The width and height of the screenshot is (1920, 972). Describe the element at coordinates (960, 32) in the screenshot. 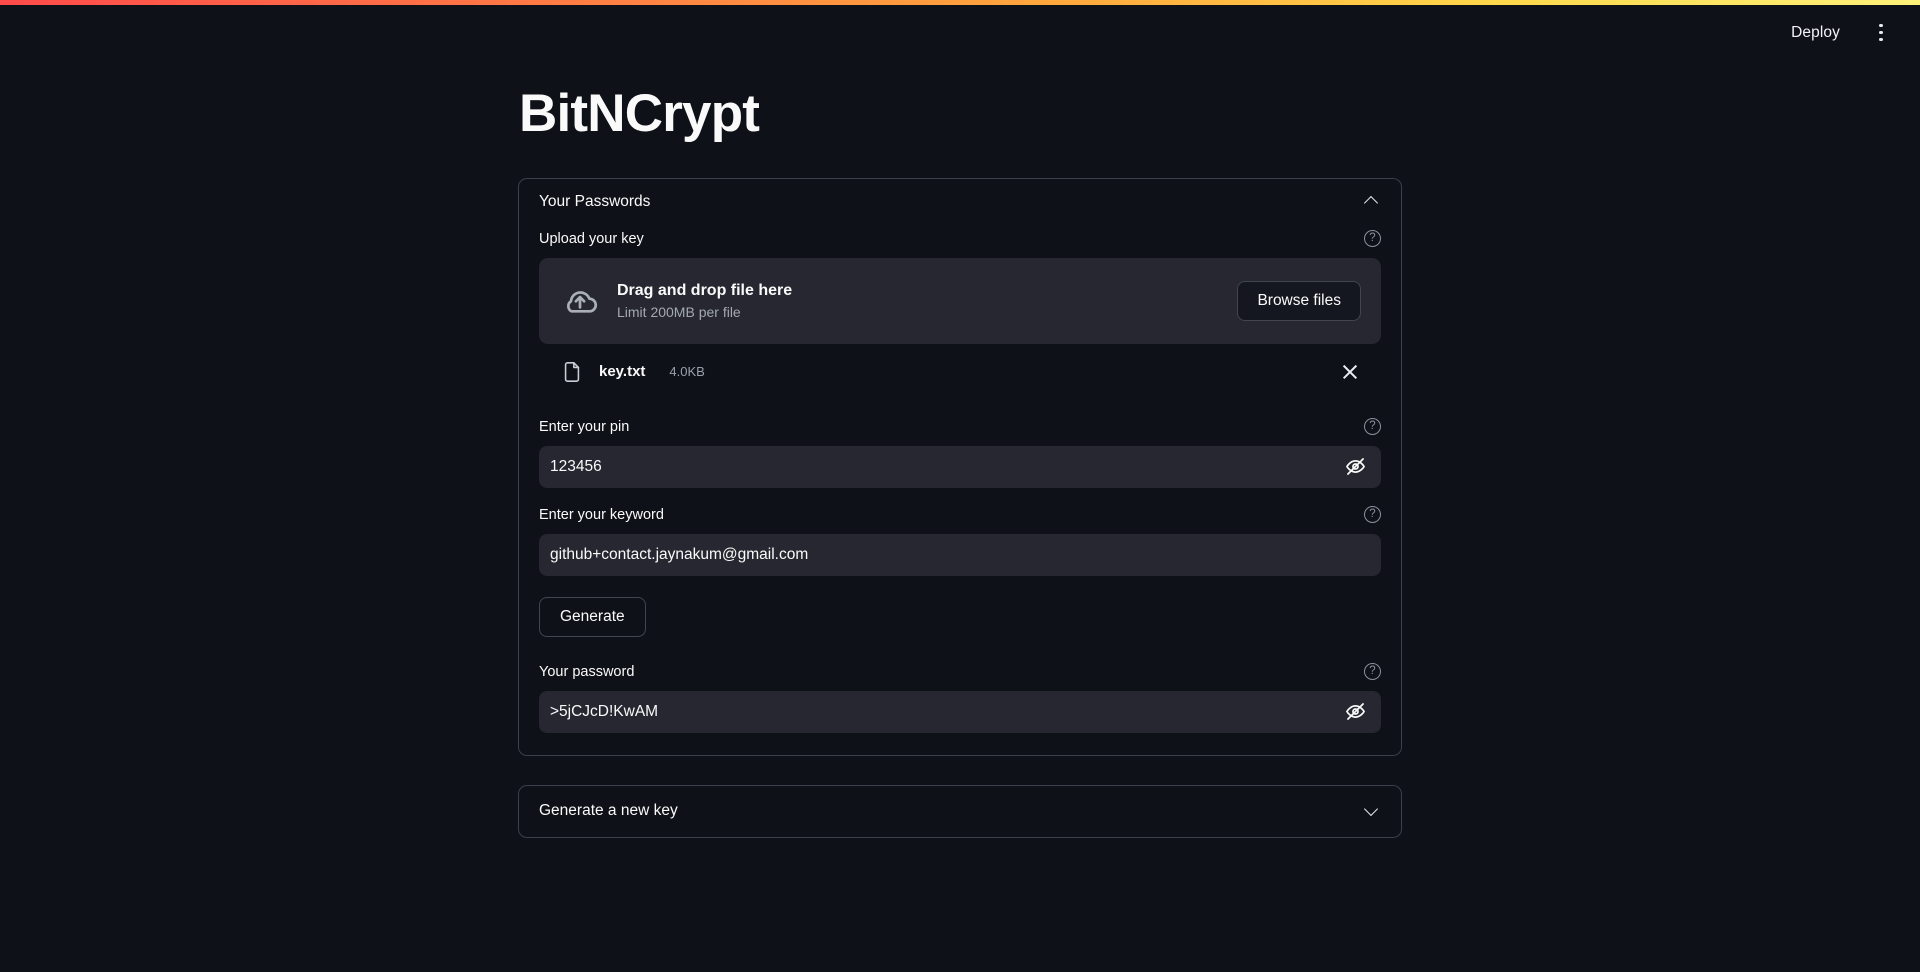

I see `app-header: Deploy` at that location.